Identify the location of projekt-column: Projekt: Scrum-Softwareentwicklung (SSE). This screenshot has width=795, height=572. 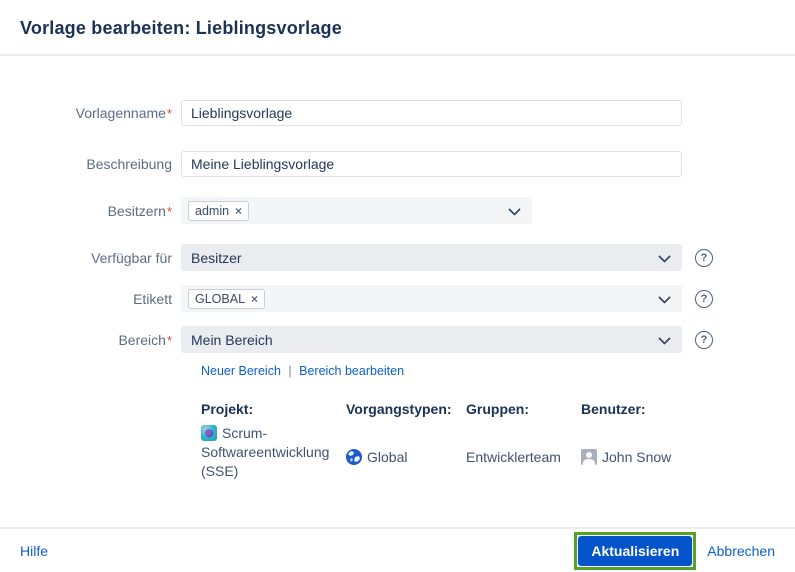
(273, 441).